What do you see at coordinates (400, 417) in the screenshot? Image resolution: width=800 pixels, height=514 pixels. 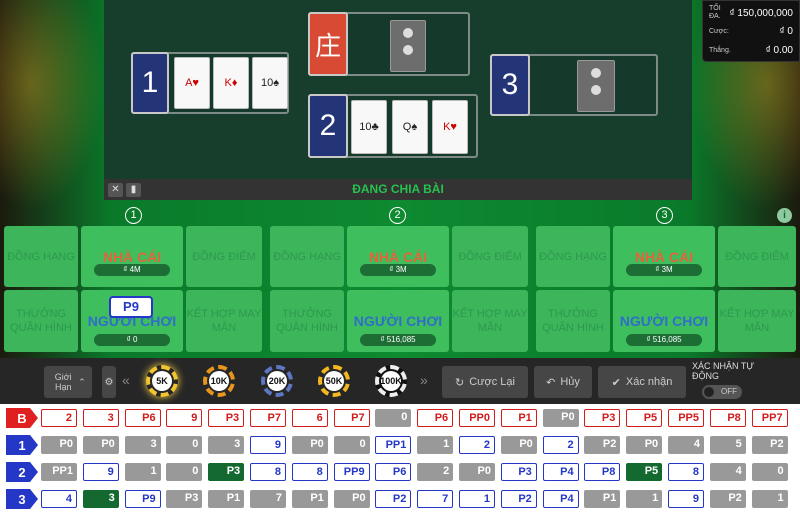 I see `road-row: B 2 3 P6 9 P3 P7 6 P7 0 P6 PP0 P1 P0 P3 P5 PP5 P8 PP7` at bounding box center [400, 417].